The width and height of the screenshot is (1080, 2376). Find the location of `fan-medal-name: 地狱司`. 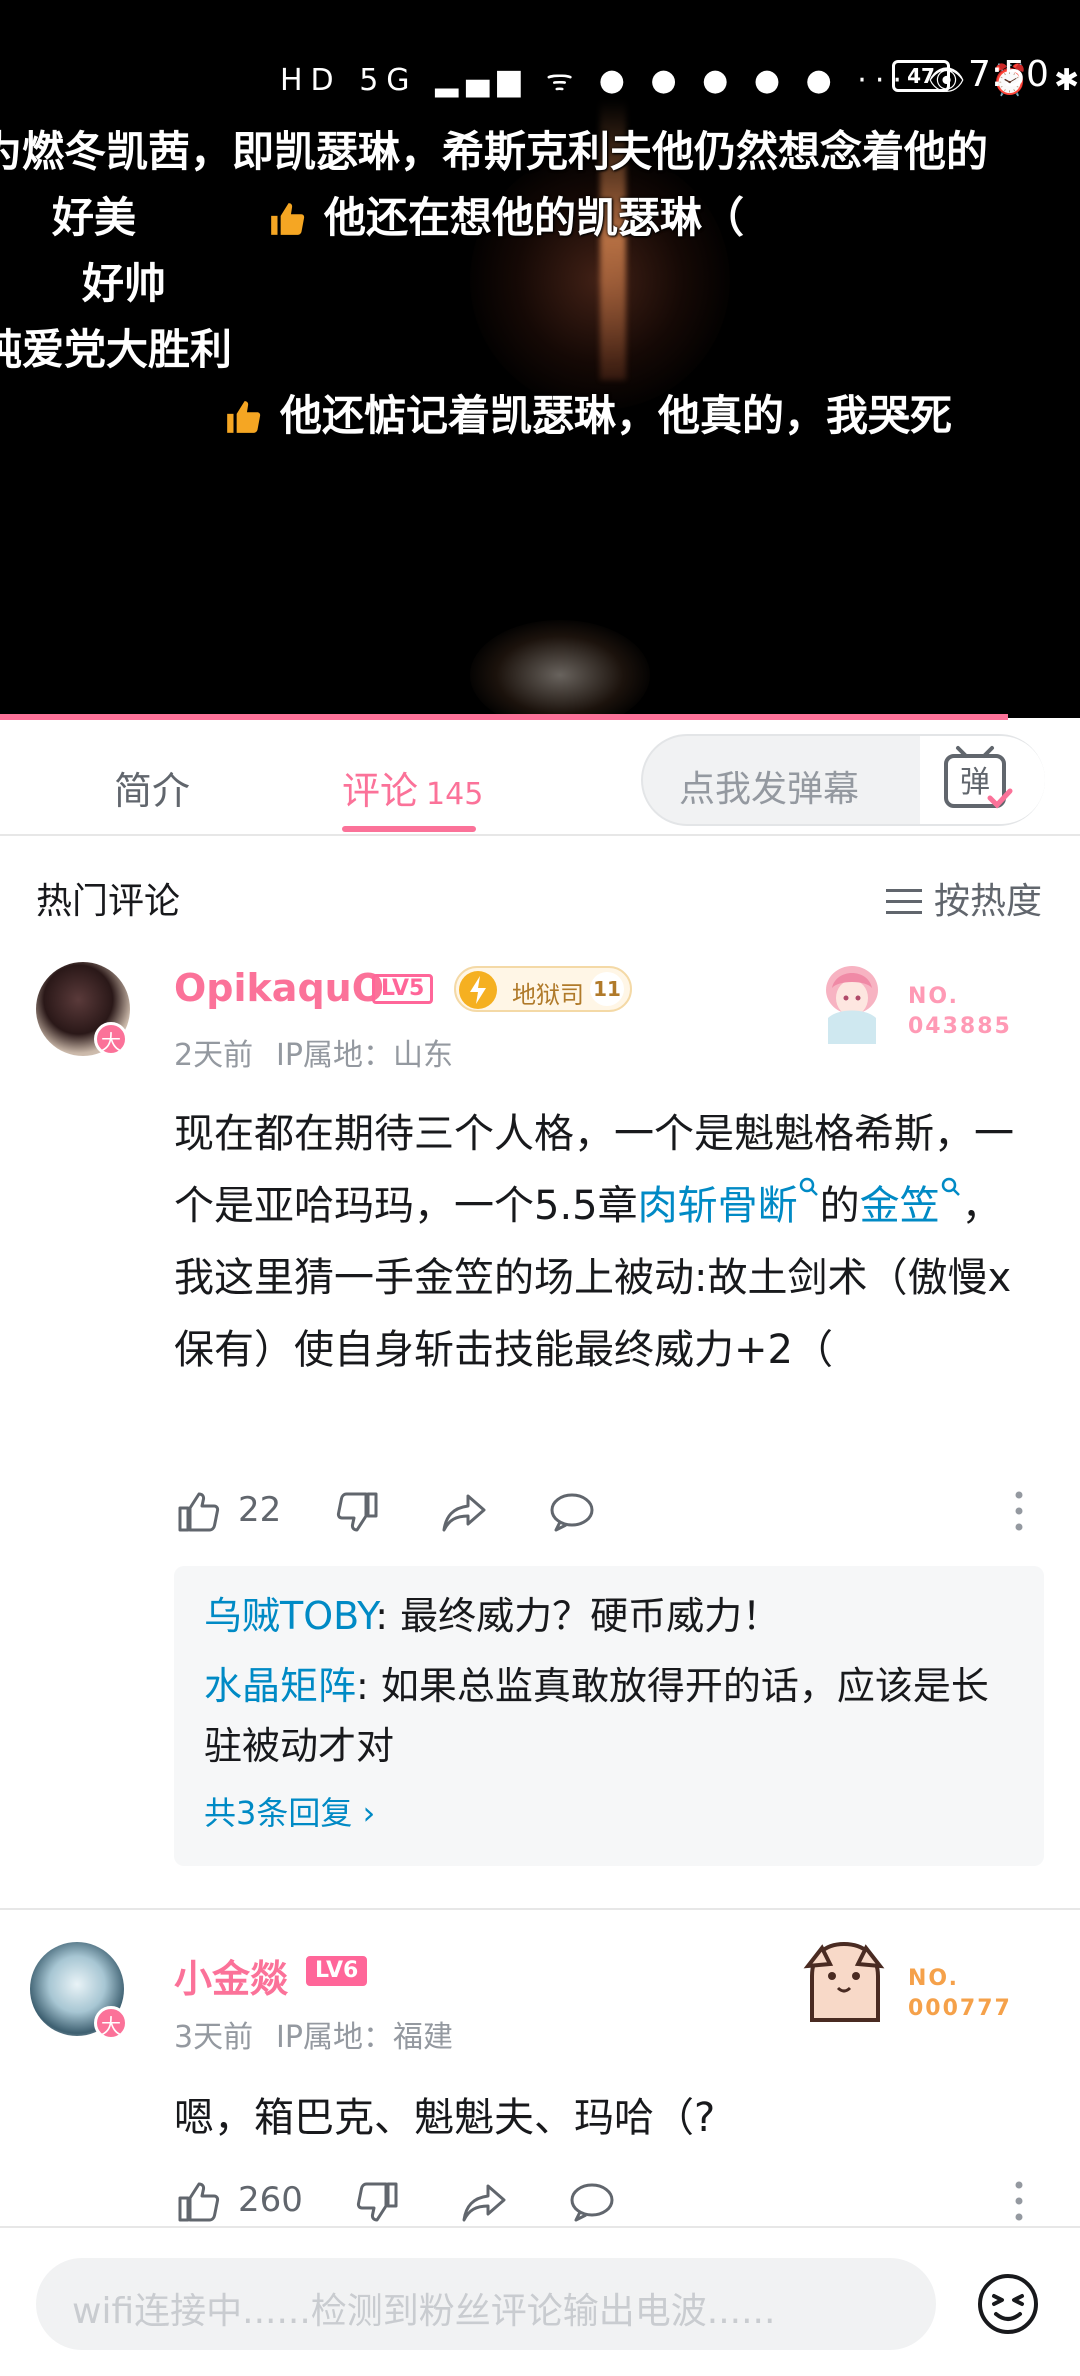

fan-medal-name: 地狱司 is located at coordinates (548, 995).